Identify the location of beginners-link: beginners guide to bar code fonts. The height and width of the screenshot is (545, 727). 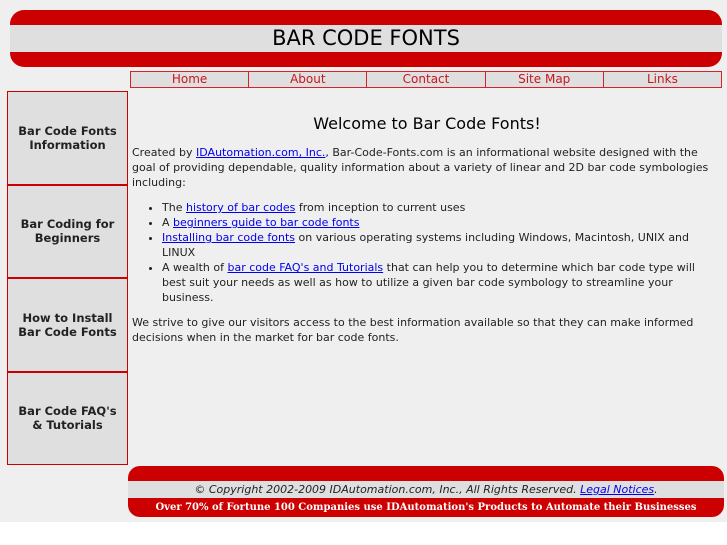
(266, 222).